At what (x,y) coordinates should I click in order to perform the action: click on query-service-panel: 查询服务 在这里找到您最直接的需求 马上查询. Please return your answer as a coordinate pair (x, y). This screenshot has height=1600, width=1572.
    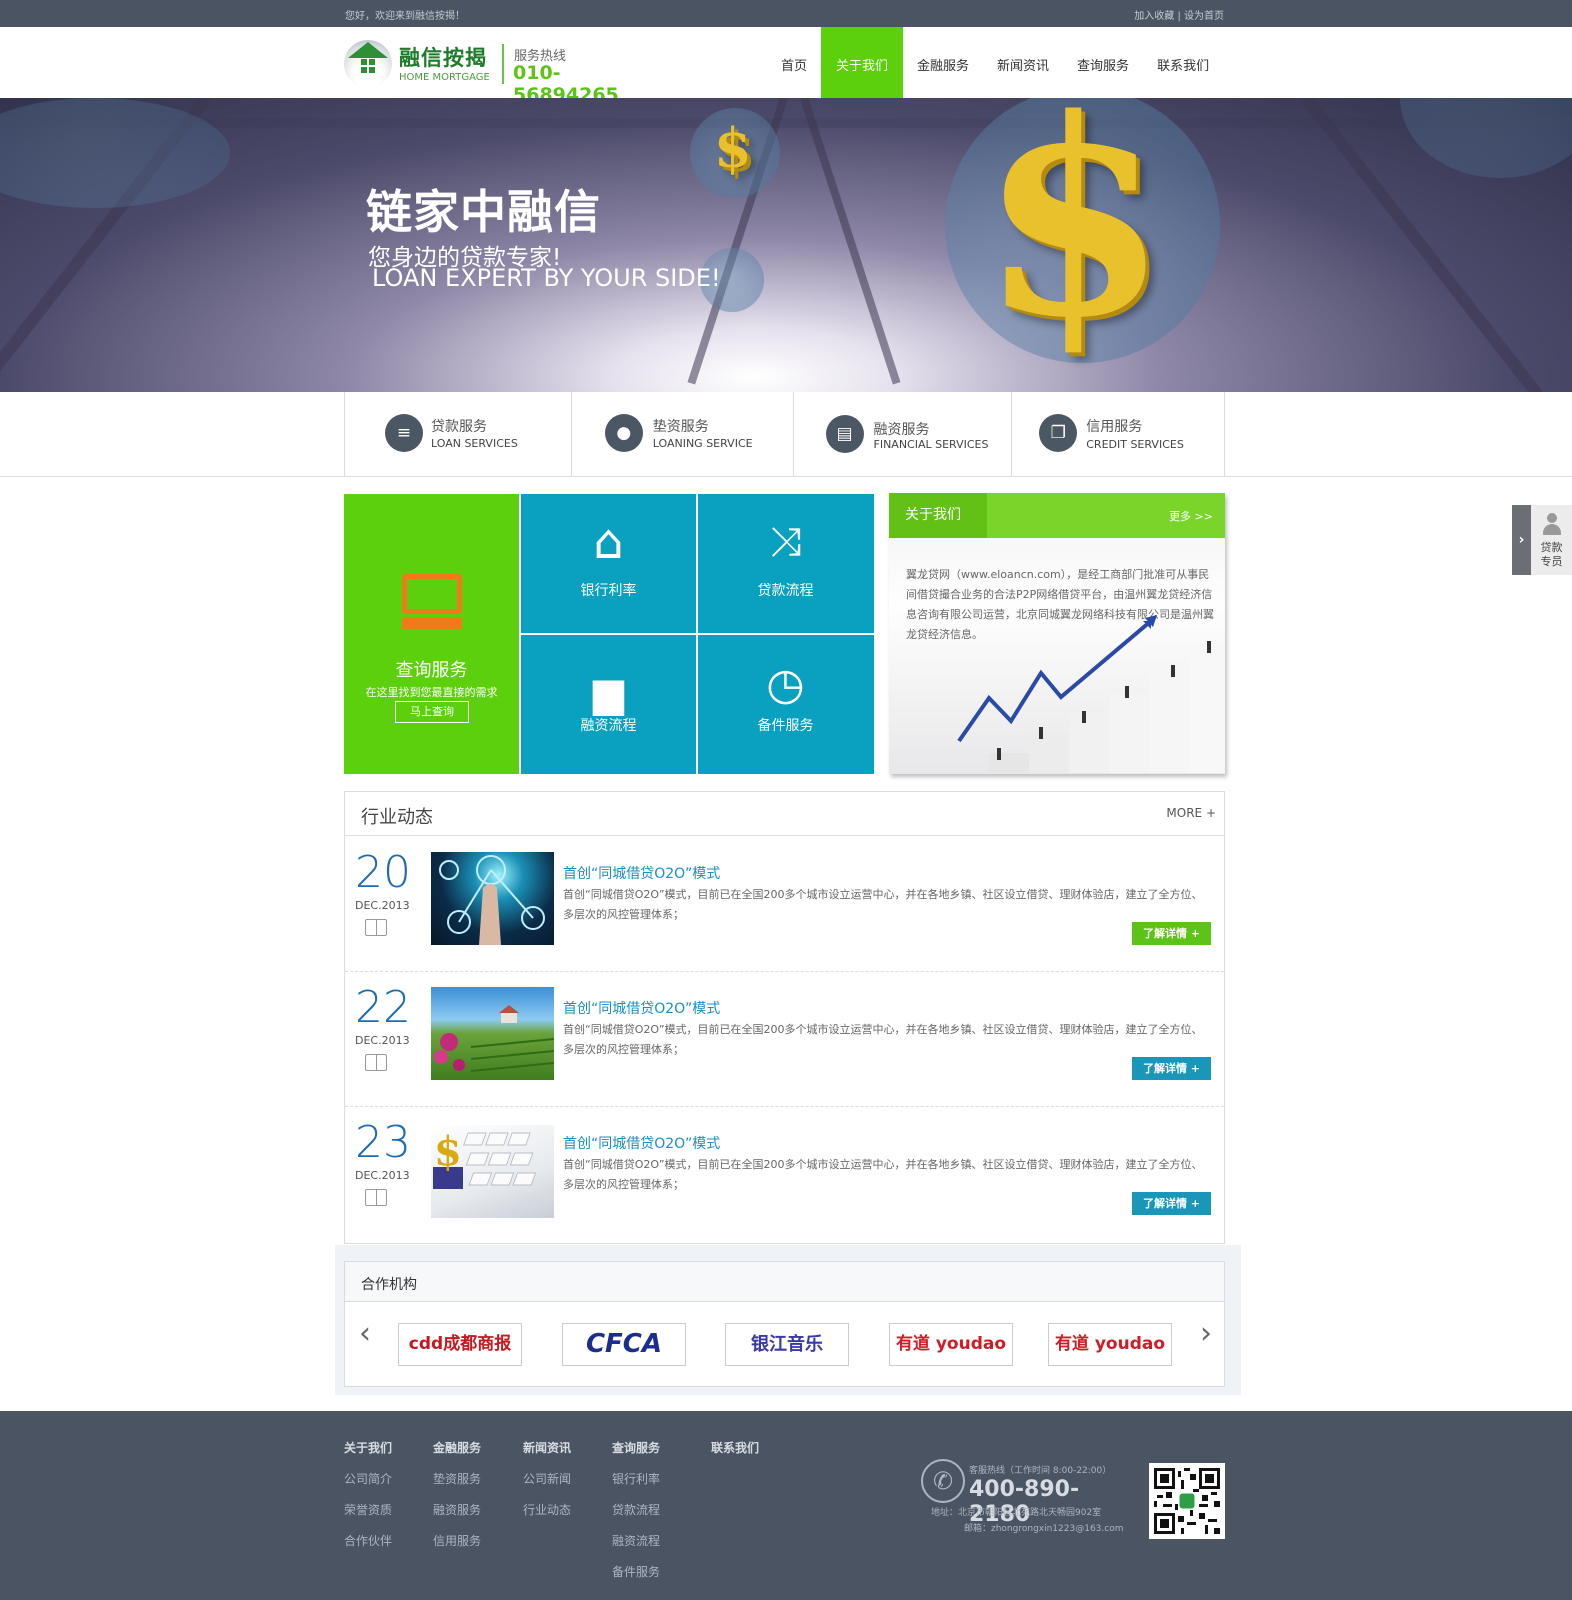
    Looking at the image, I should click on (431, 634).